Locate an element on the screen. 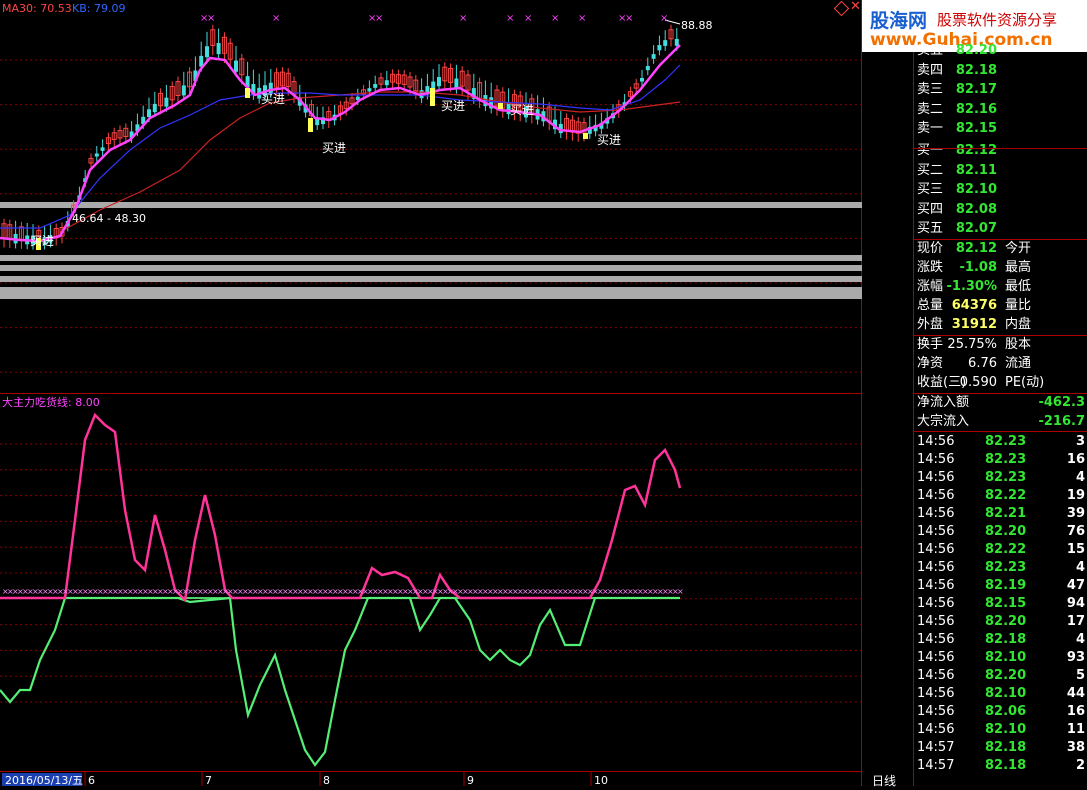 The image size is (1087, 790). tick-volume: 5 is located at coordinates (1080, 675).